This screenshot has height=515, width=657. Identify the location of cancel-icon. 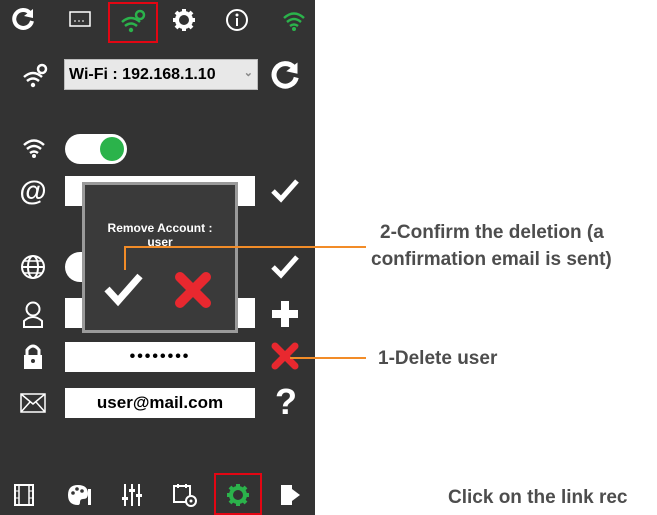
(193, 290).